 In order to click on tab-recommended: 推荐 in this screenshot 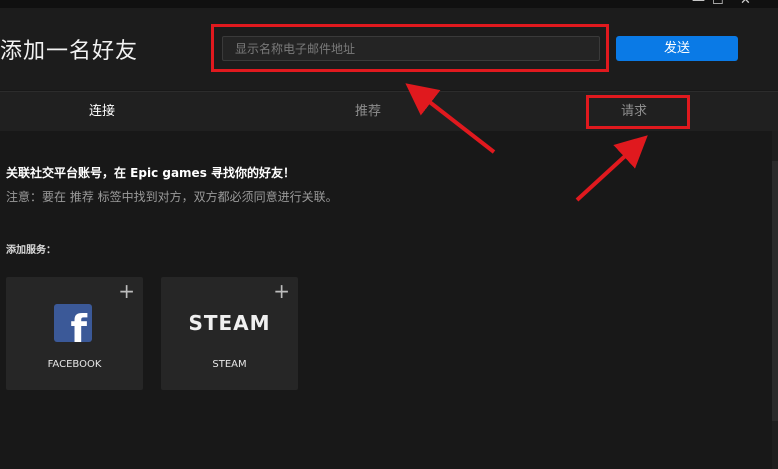, I will do `click(368, 111)`.